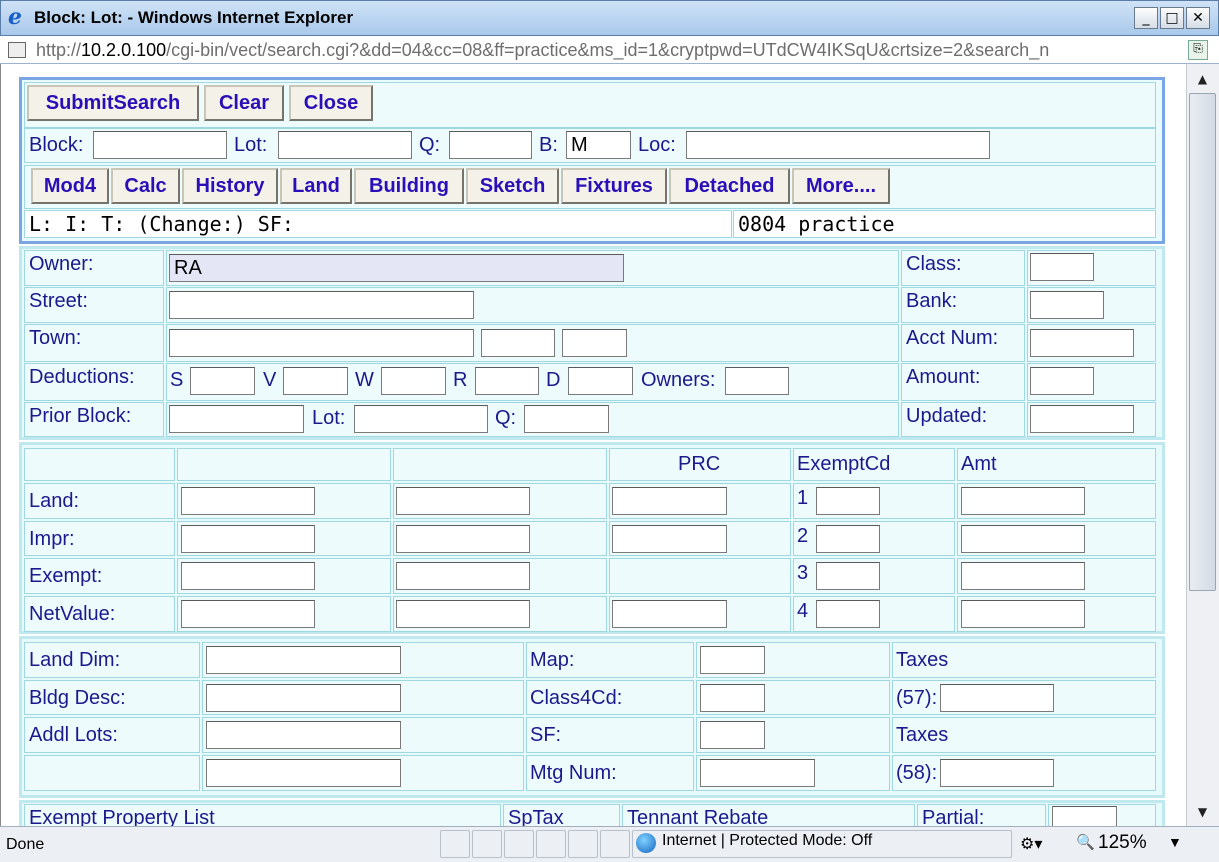  What do you see at coordinates (1084, 816) in the screenshot?
I see `partial-input` at bounding box center [1084, 816].